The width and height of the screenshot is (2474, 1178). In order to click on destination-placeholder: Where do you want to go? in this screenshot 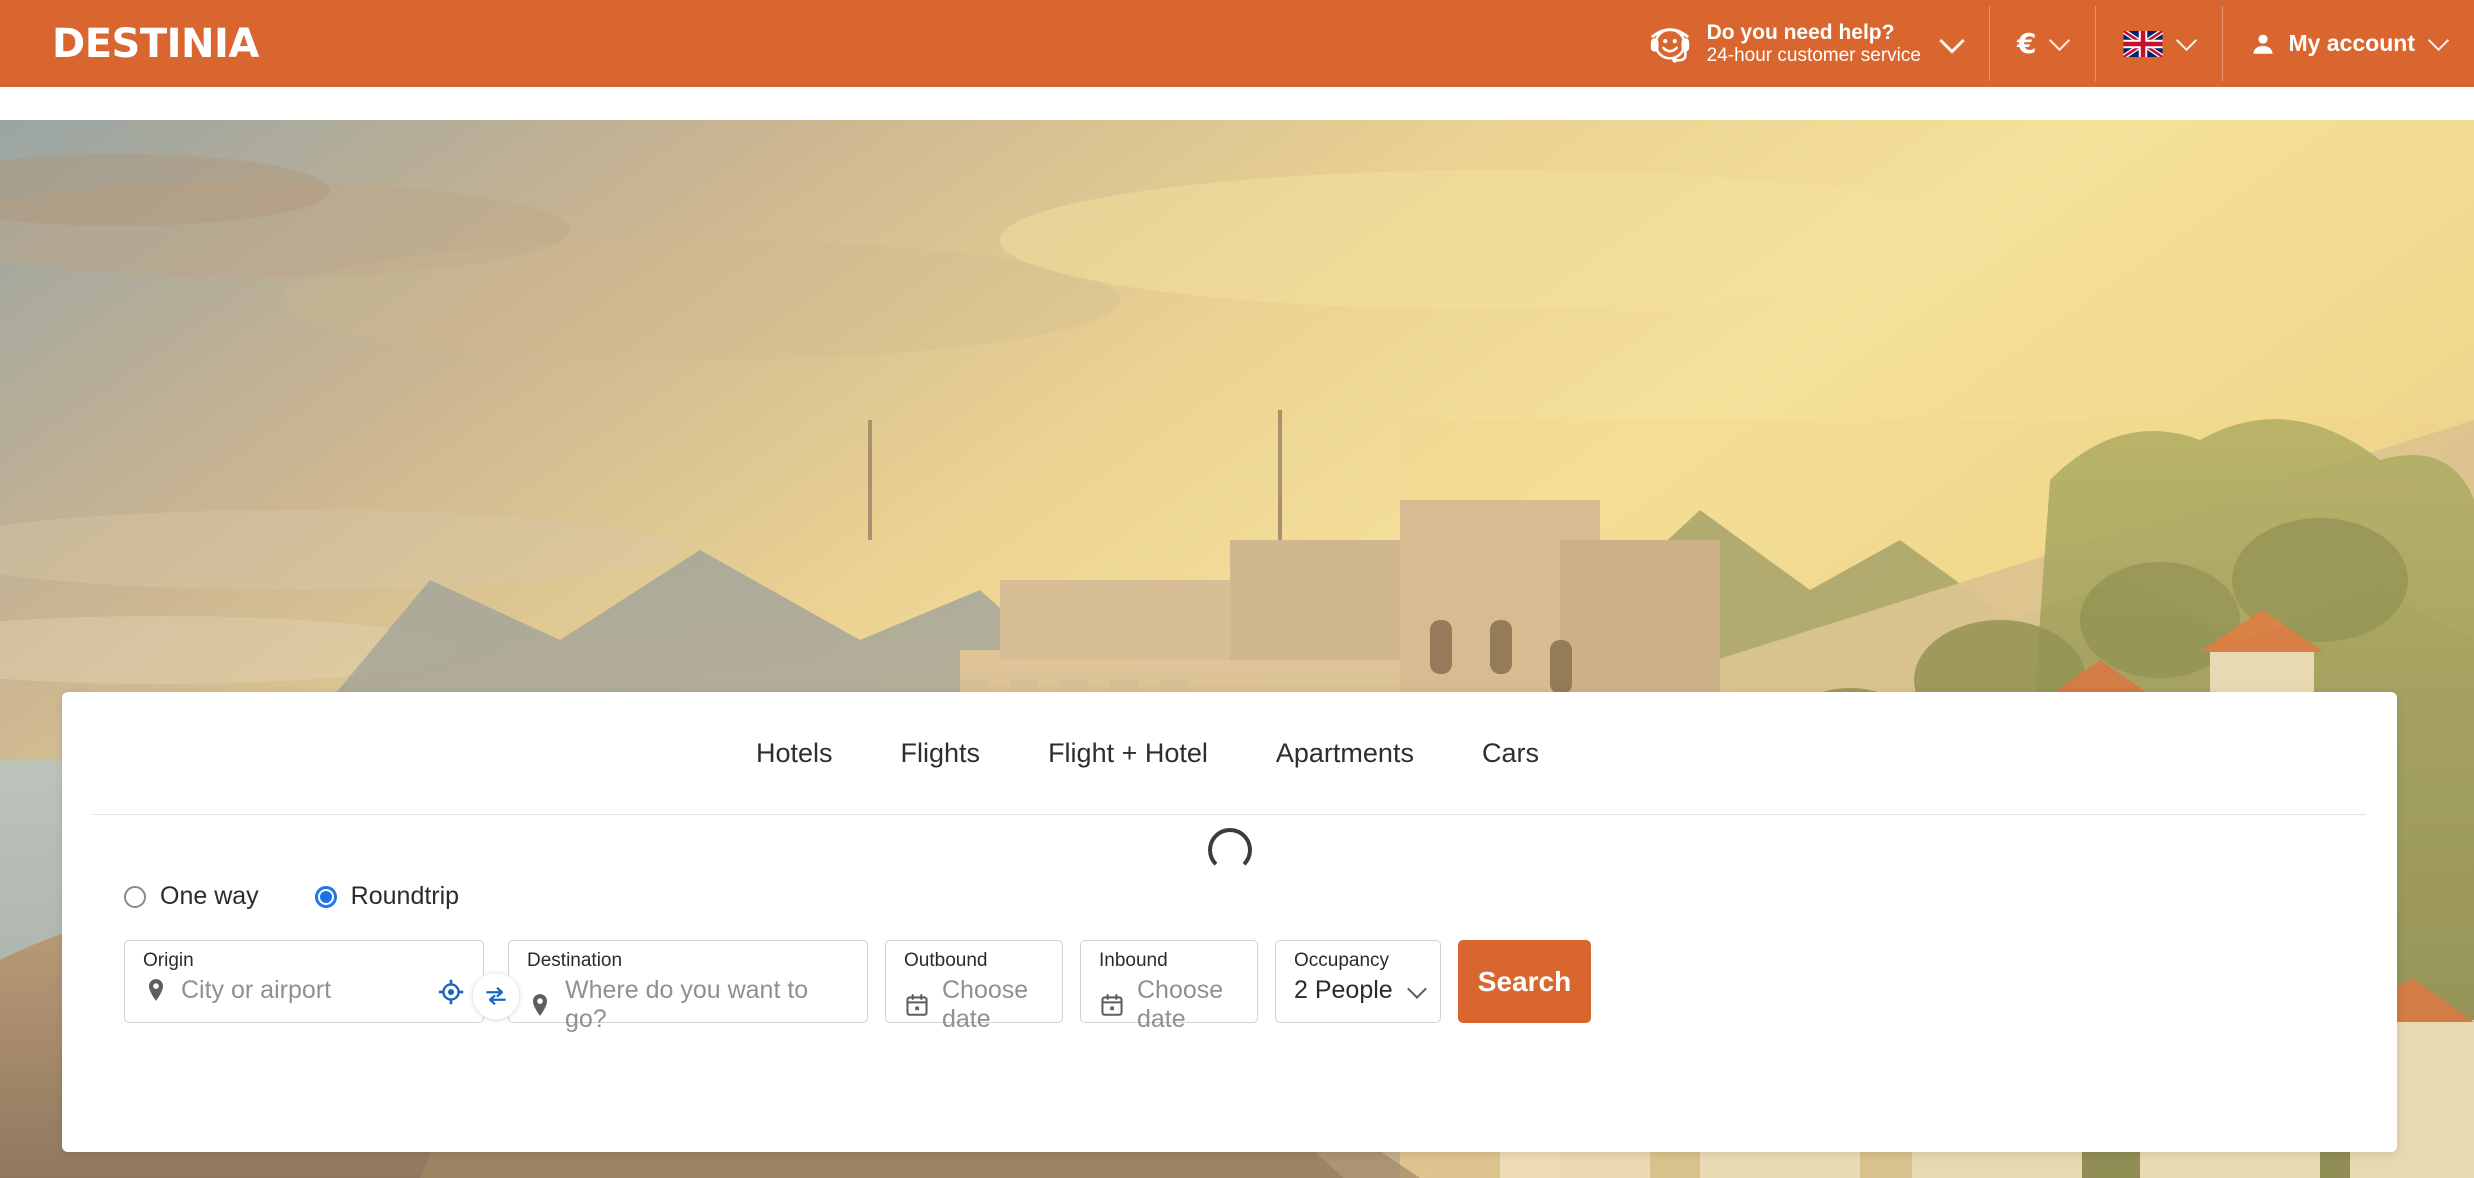, I will do `click(687, 1004)`.